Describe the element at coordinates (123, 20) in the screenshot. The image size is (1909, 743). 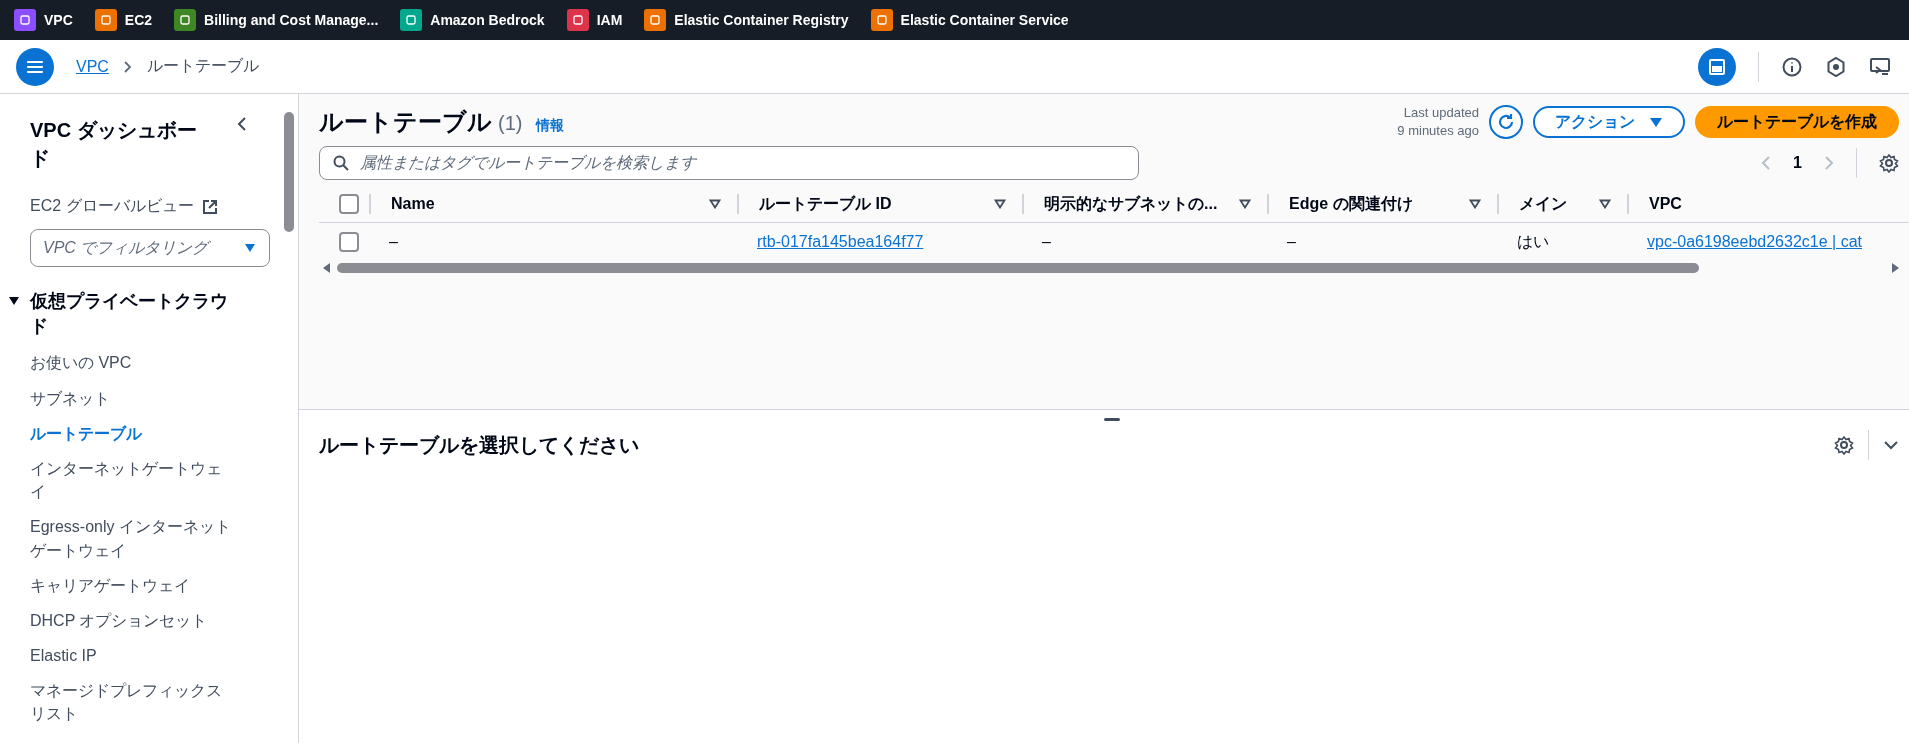
I see `favorite-link: EC2` at that location.